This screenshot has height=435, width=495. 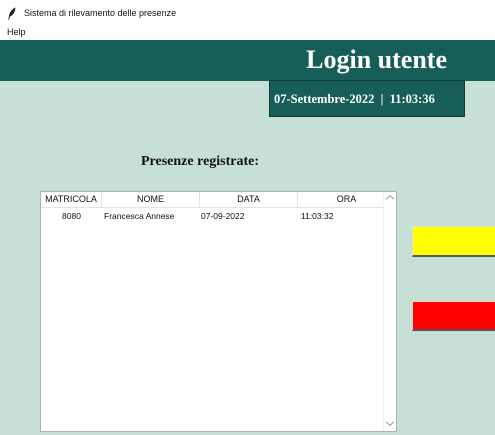 I want to click on menu-help: Help, so click(x=16, y=32).